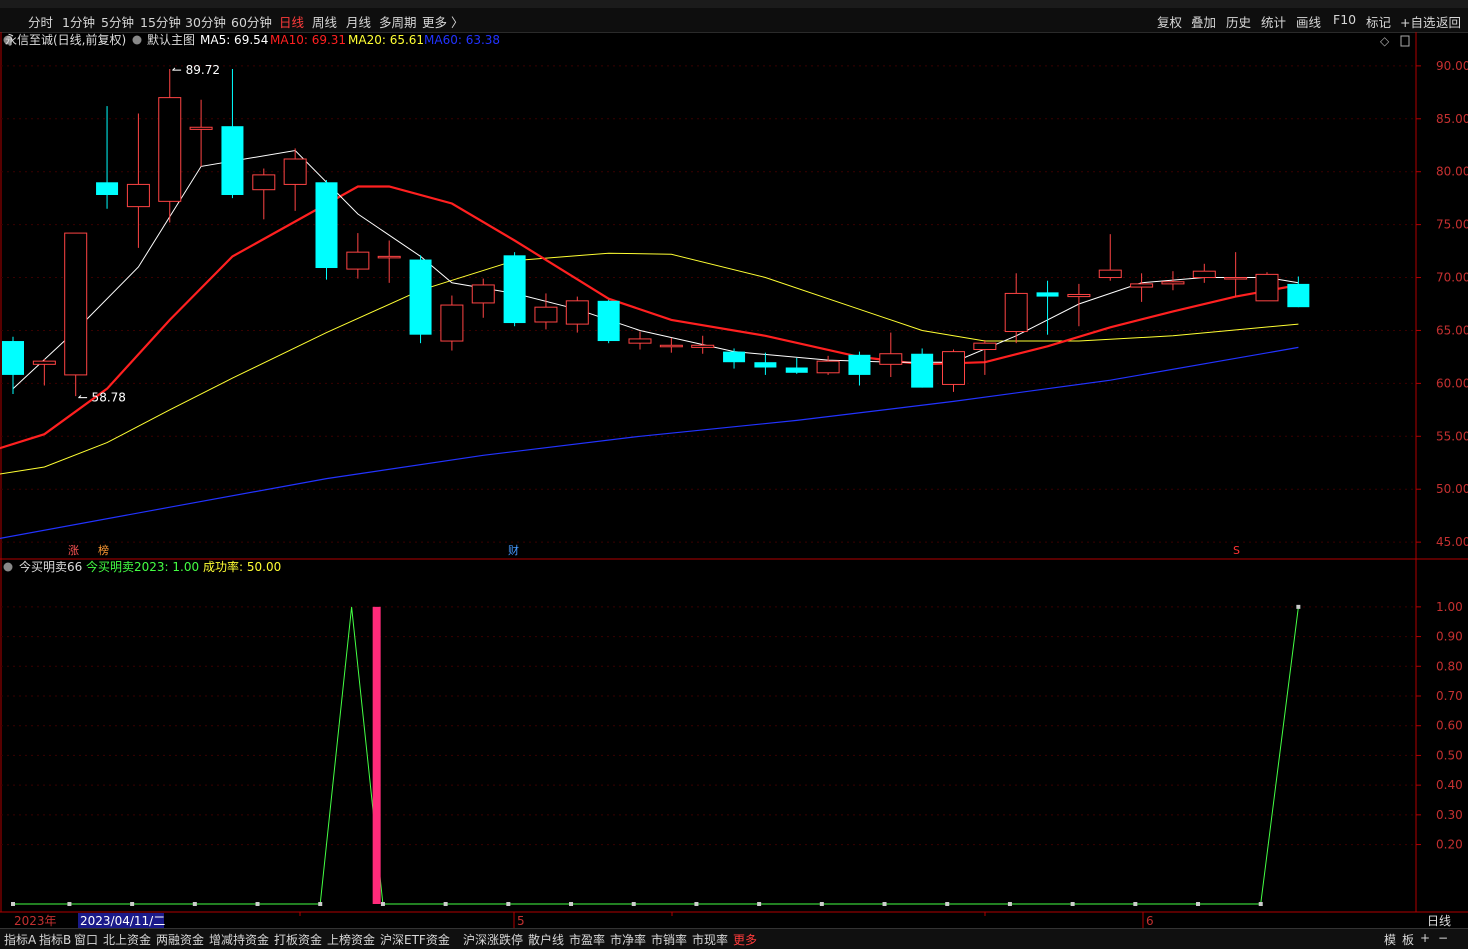 The width and height of the screenshot is (1468, 949). I want to click on period-10: 更多 〉, so click(442, 21).